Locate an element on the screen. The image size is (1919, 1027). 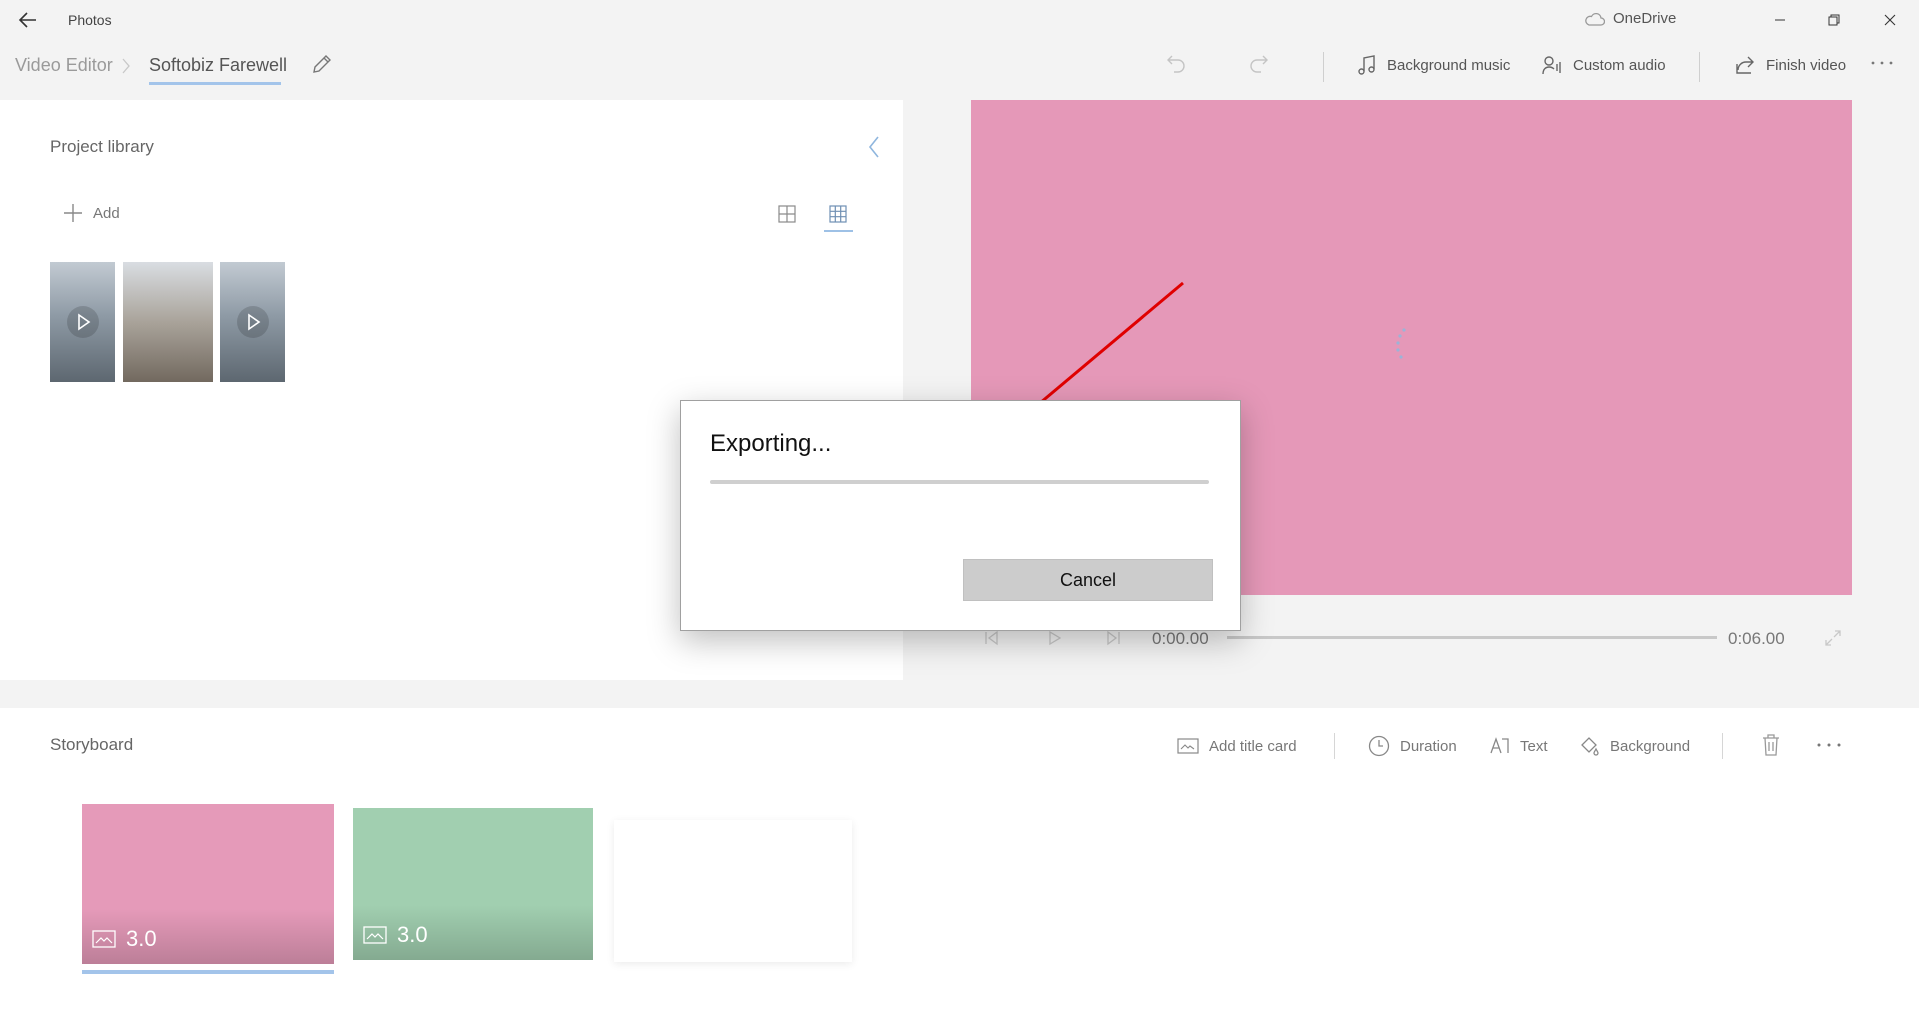
onedrive-status: OneDrive is located at coordinates (1629, 18).